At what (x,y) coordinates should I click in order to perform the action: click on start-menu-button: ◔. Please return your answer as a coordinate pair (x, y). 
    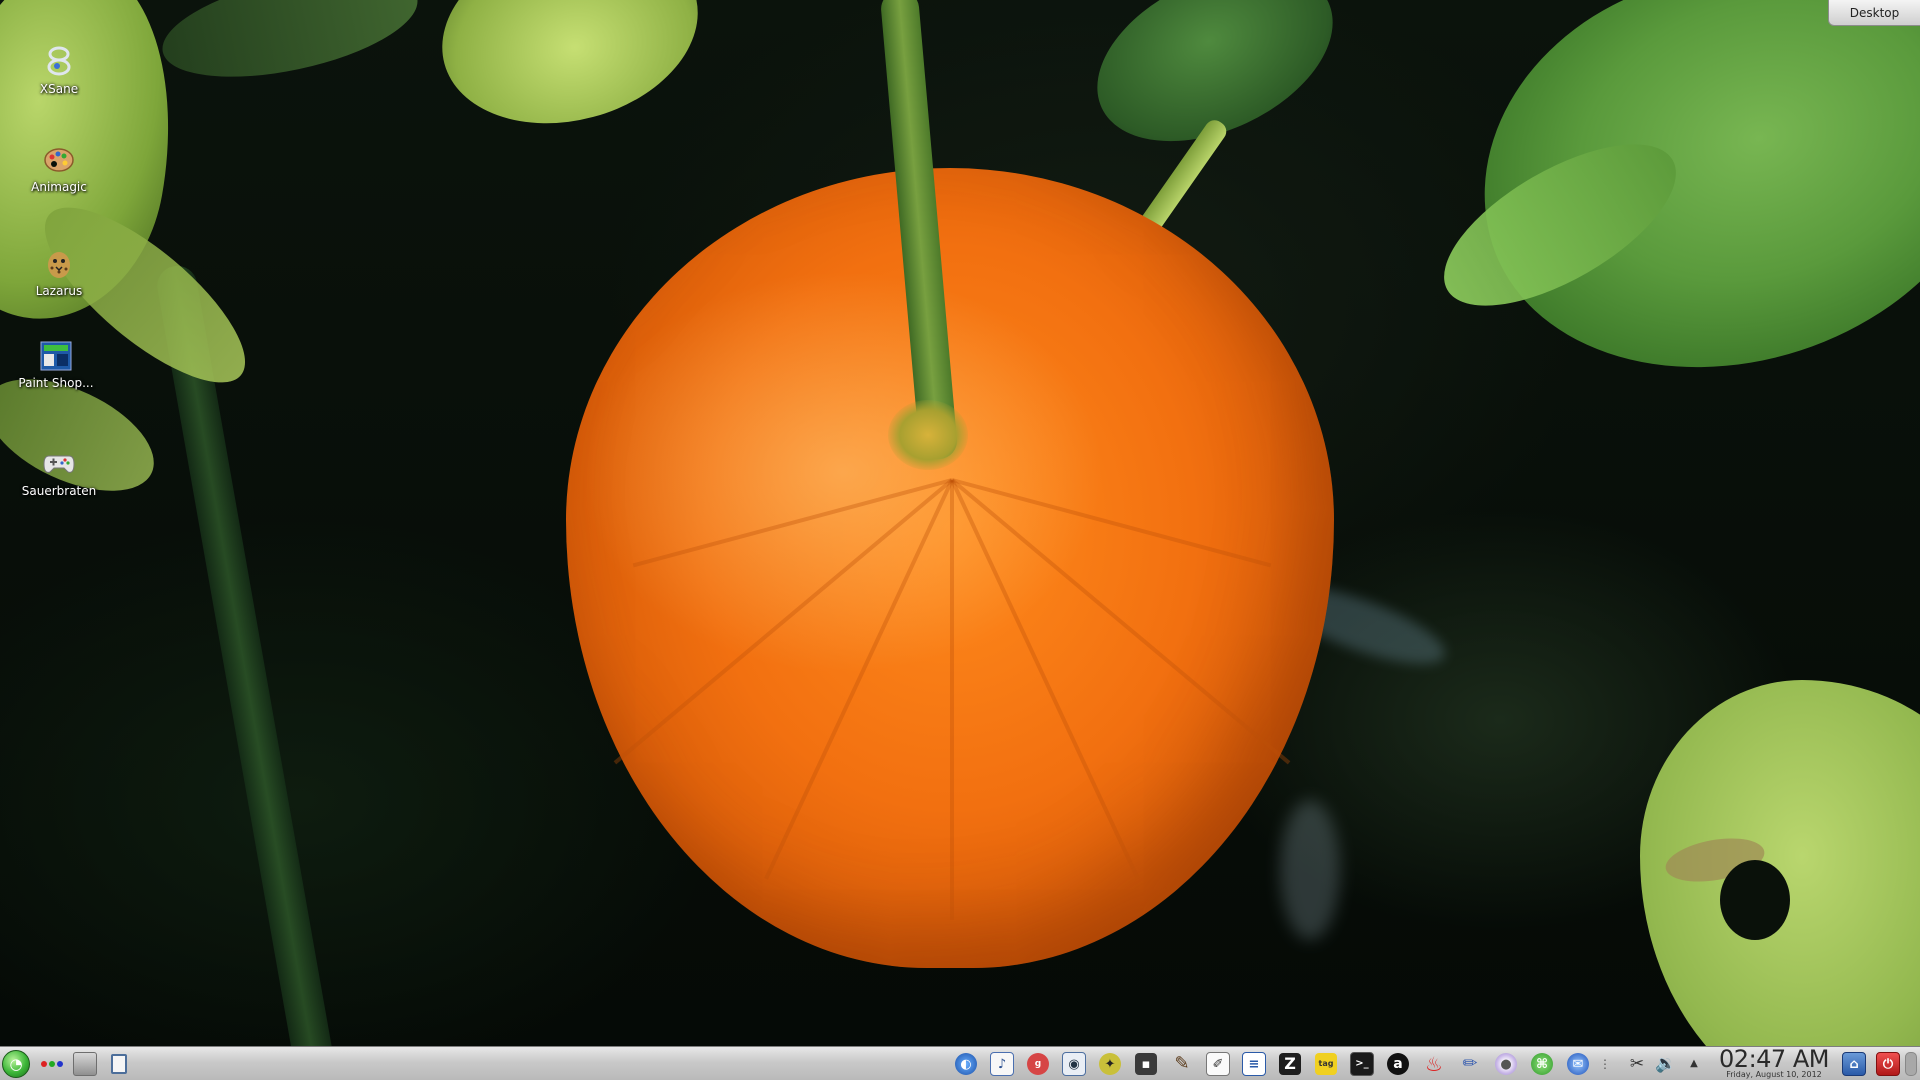
    Looking at the image, I should click on (16, 1064).